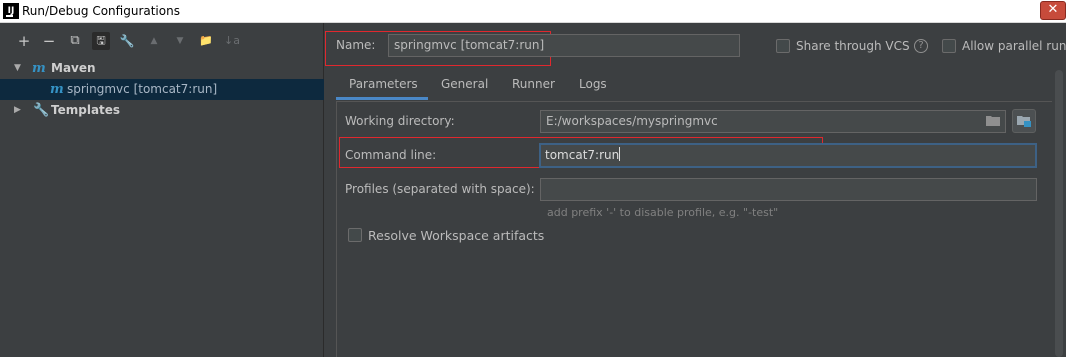 The height and width of the screenshot is (357, 1066). I want to click on templates-wrench-icon: 🔧, so click(41, 110).